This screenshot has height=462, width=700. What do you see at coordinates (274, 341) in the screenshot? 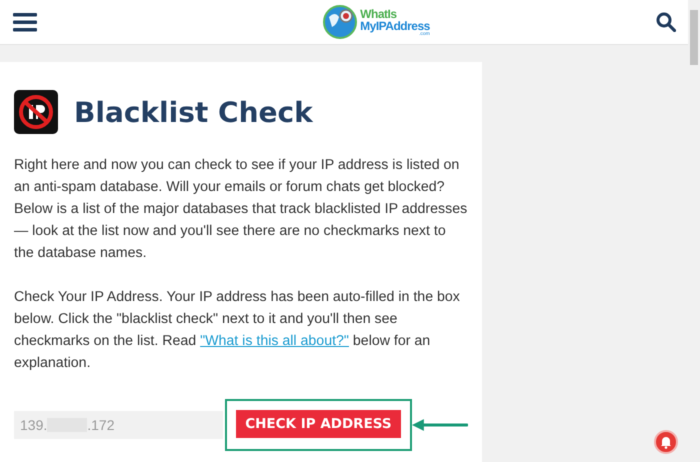
I see `explanation-link: "What is this all about?"` at bounding box center [274, 341].